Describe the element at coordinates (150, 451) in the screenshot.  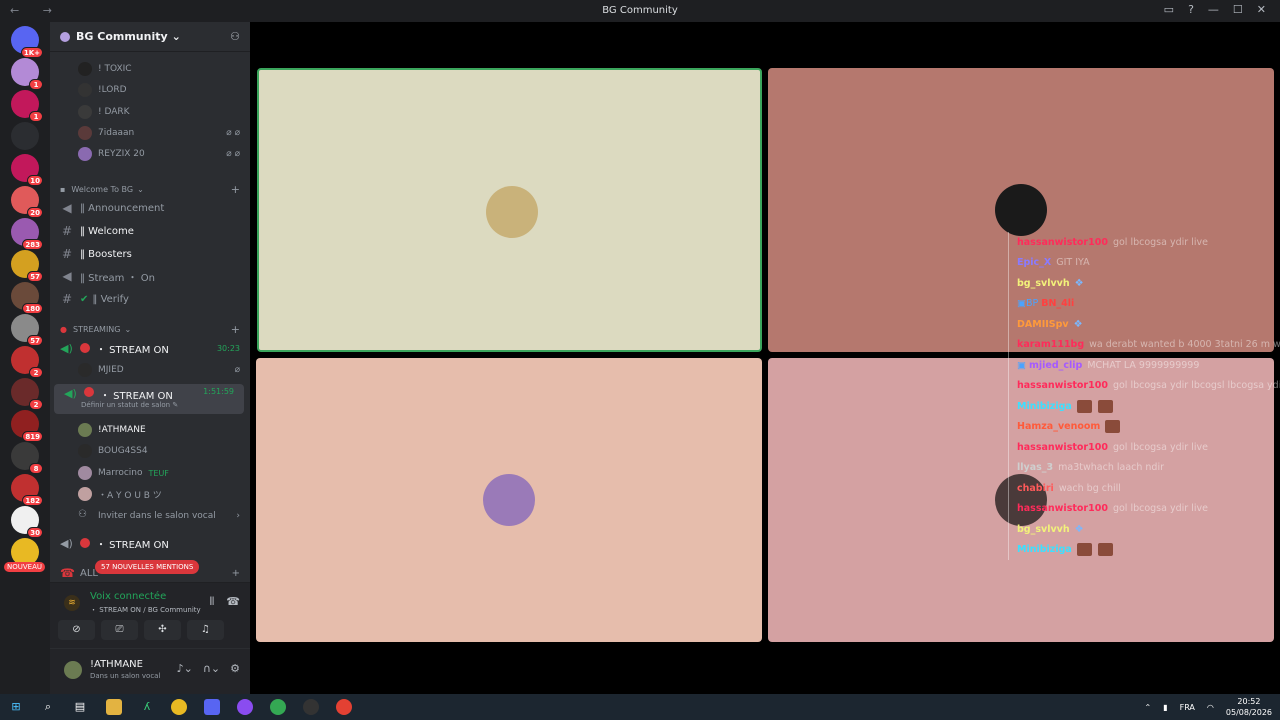
I see `voice-user: BOUG4SS4` at that location.